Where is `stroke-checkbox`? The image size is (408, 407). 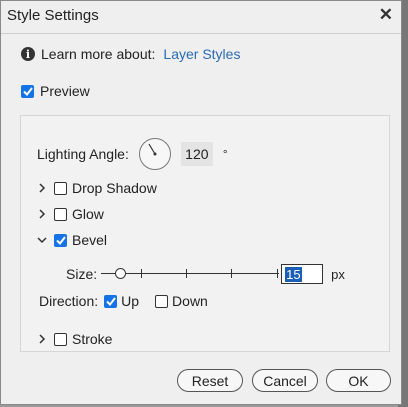 stroke-checkbox is located at coordinates (60, 339).